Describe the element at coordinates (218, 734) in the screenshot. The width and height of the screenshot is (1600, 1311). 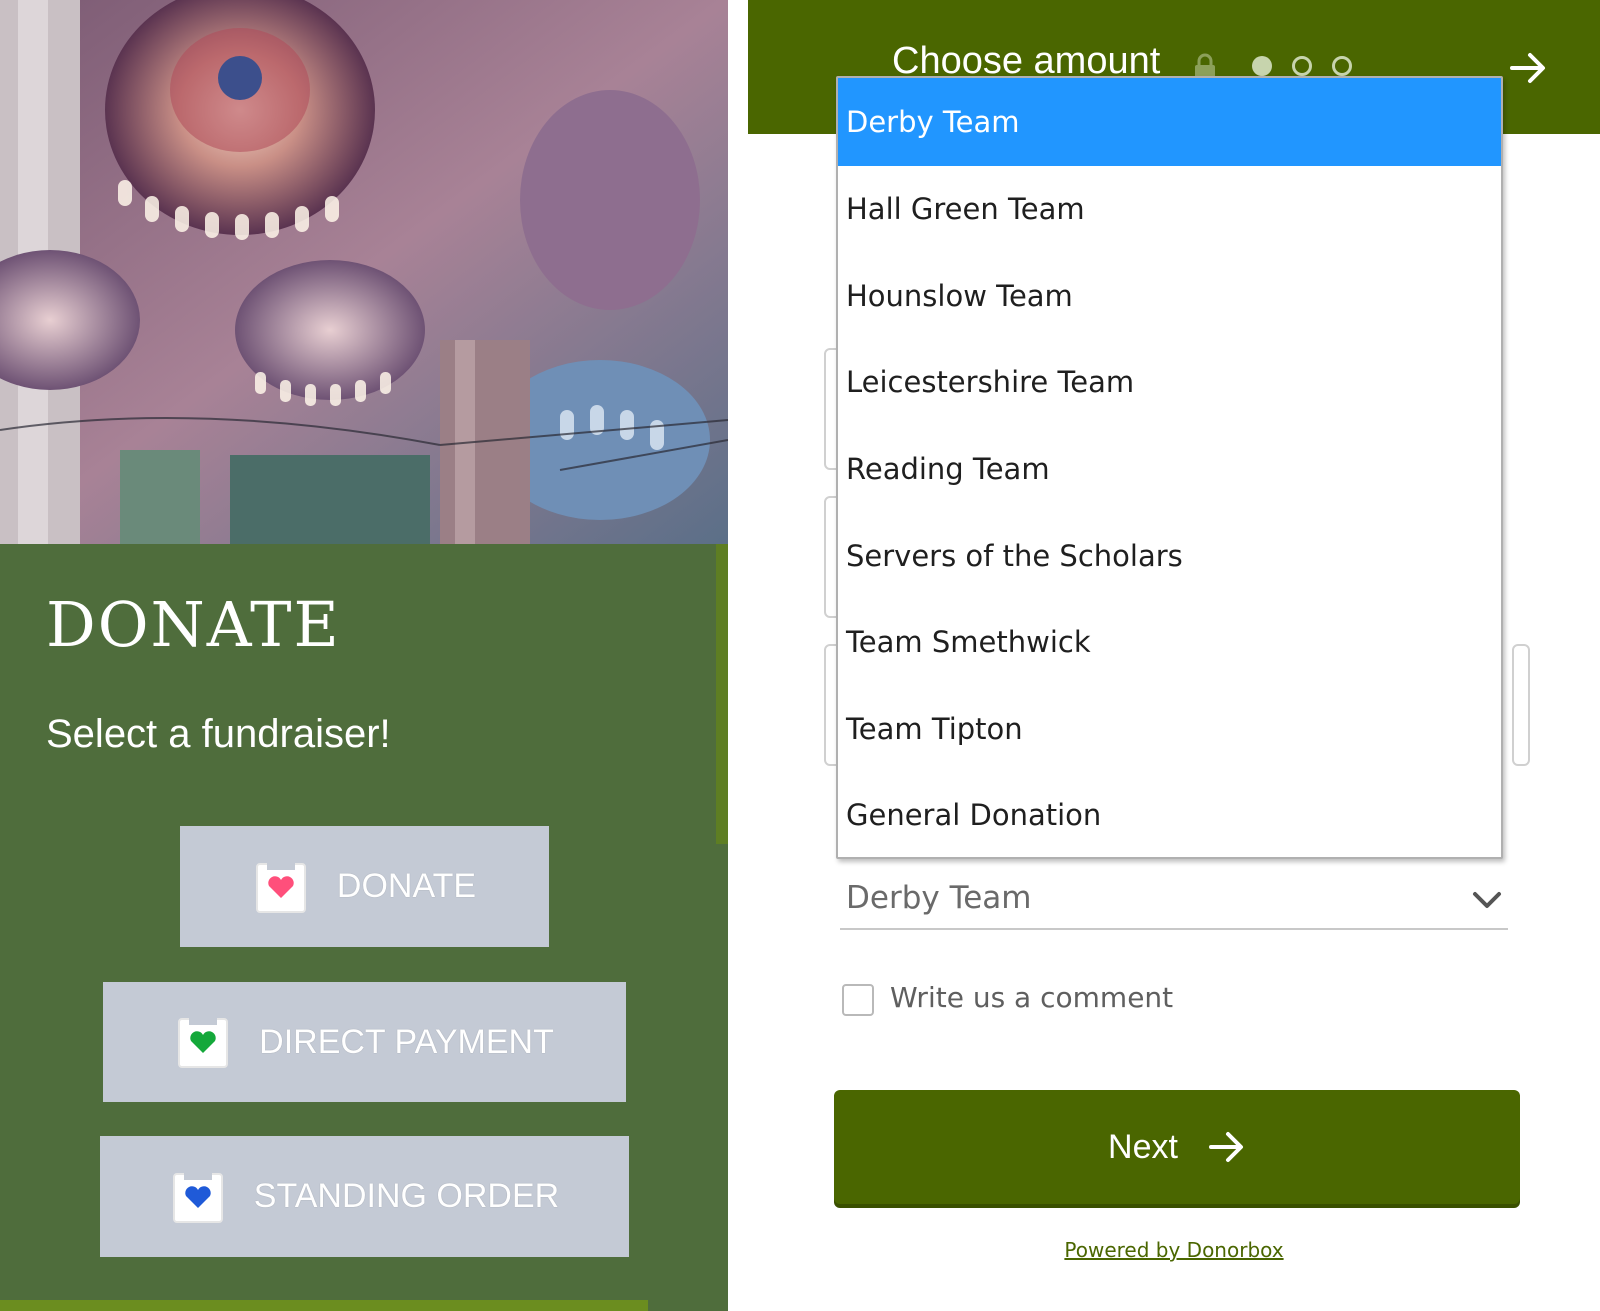
I see `page-subtitle: Select a fundraiser!` at that location.